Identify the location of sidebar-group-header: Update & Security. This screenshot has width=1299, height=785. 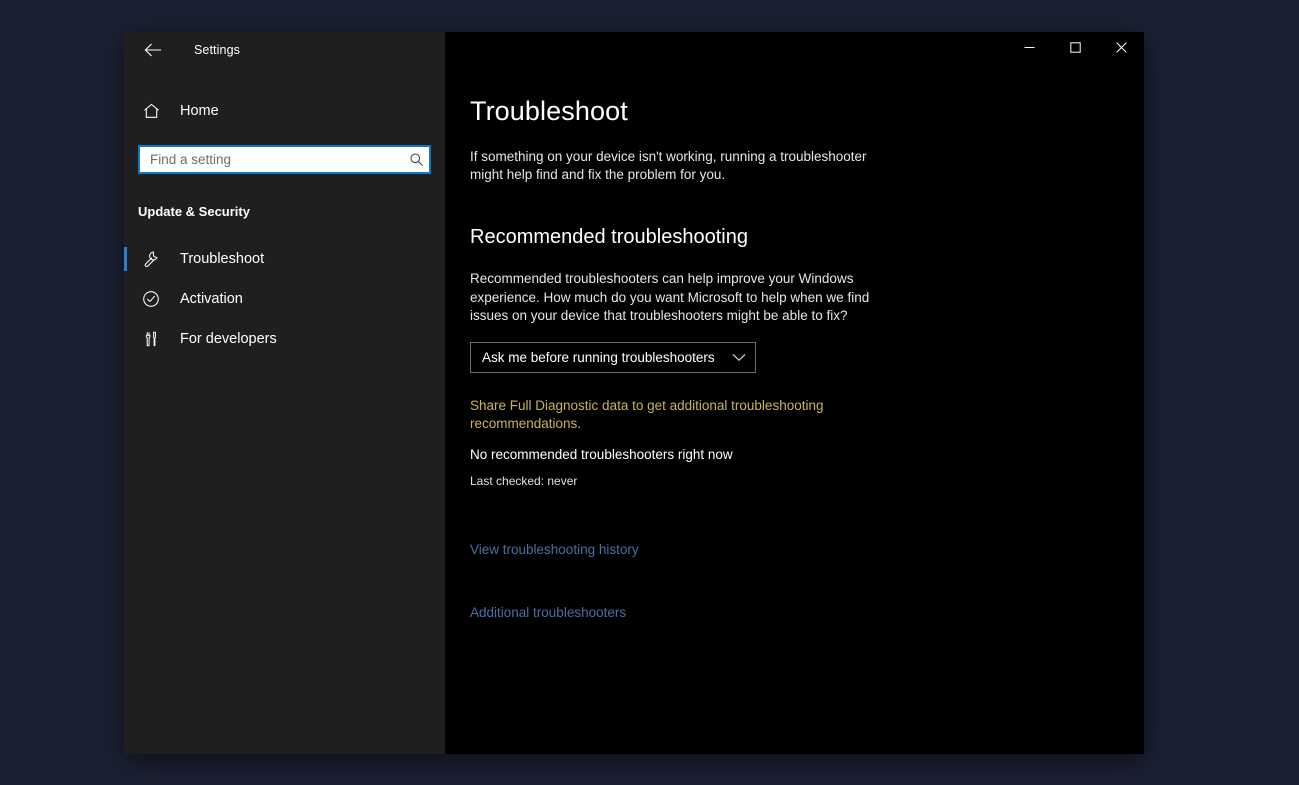
(194, 211).